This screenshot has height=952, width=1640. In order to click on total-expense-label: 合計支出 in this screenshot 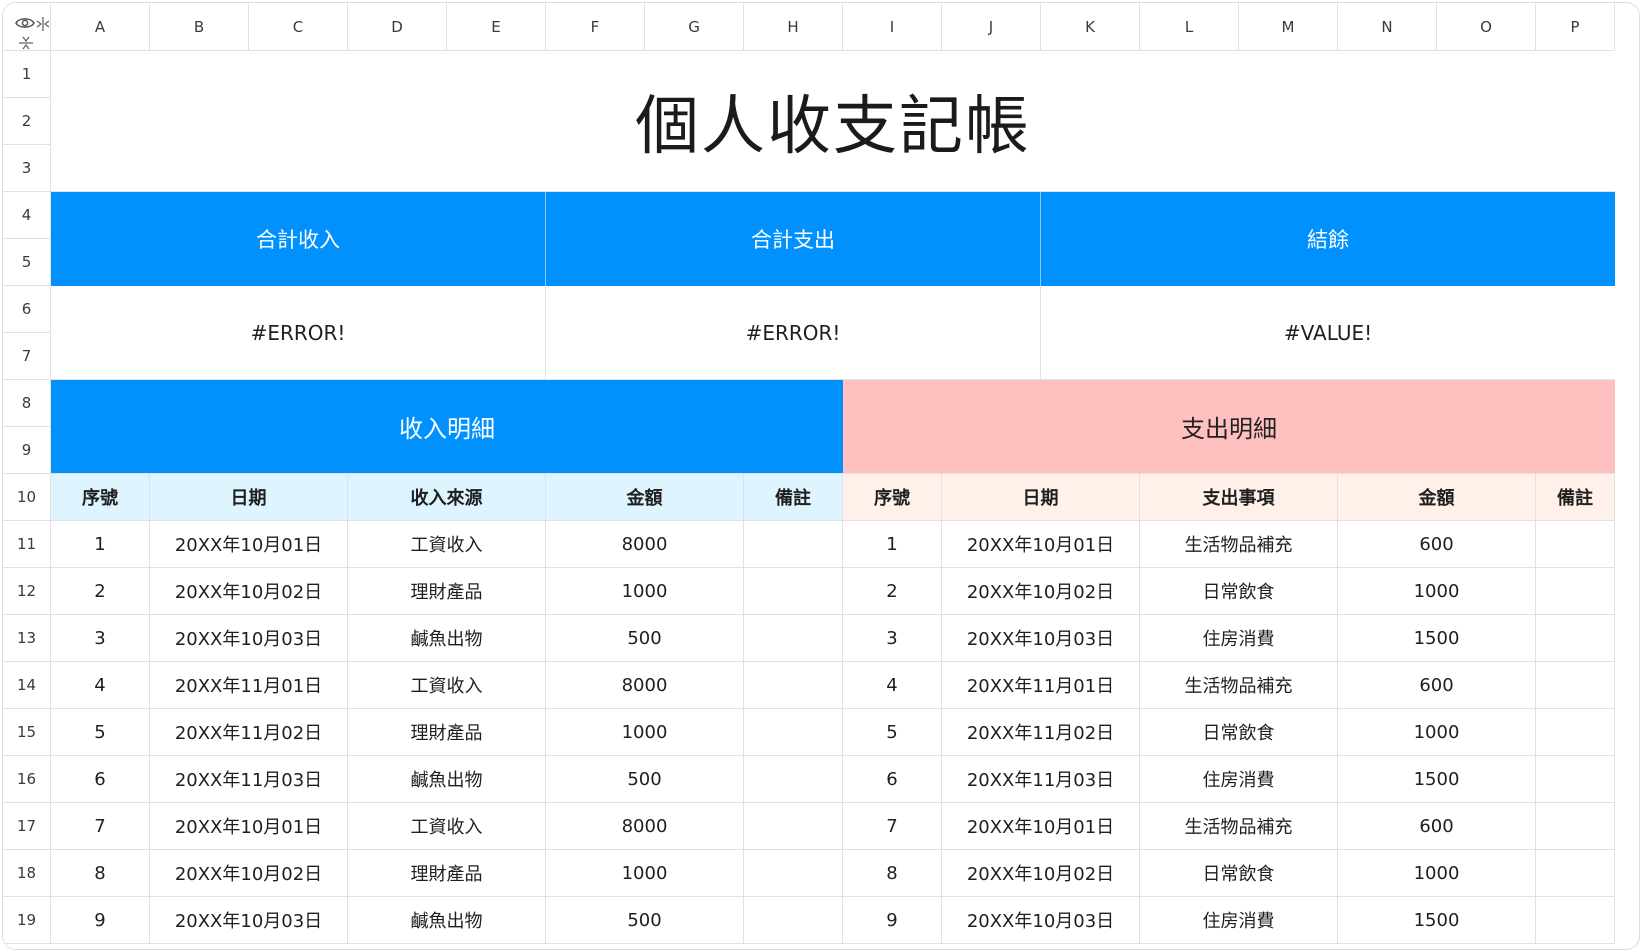, I will do `click(793, 239)`.